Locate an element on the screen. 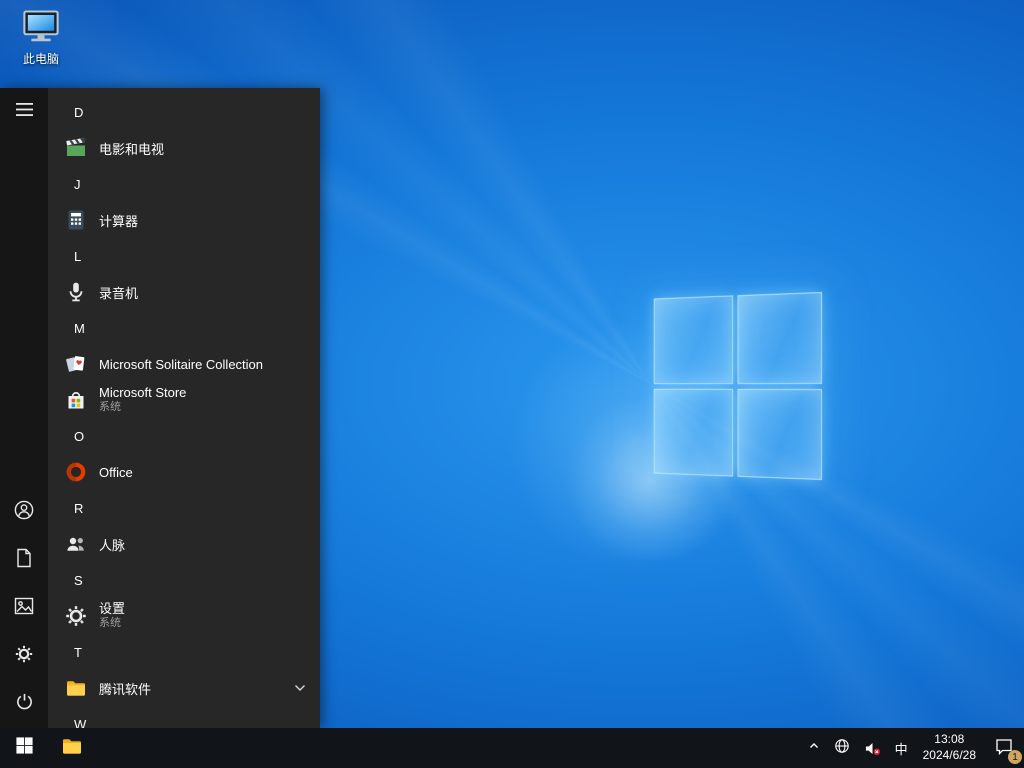  file-explorer-icon is located at coordinates (72, 748).